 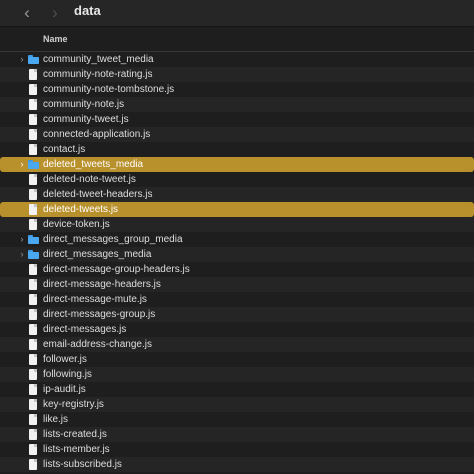 What do you see at coordinates (237, 434) in the screenshot?
I see `file-row: lists-created.js` at bounding box center [237, 434].